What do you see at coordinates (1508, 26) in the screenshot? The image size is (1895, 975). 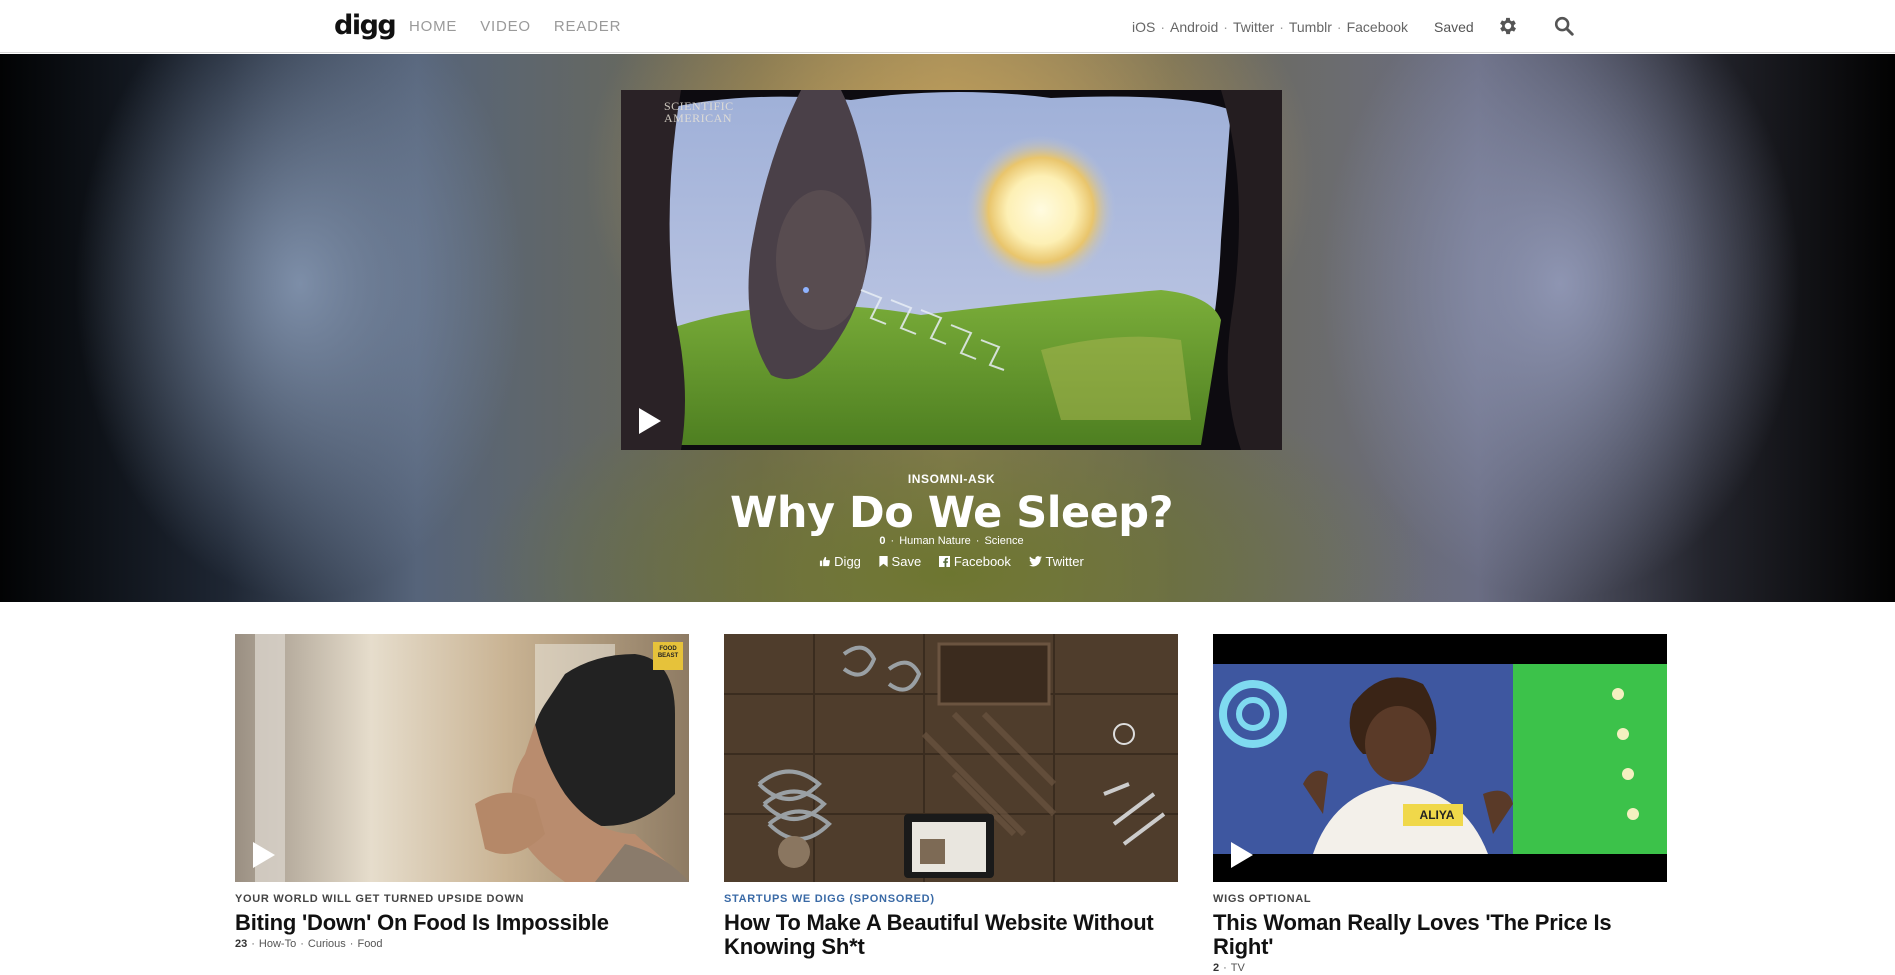 I see `gear-icon` at bounding box center [1508, 26].